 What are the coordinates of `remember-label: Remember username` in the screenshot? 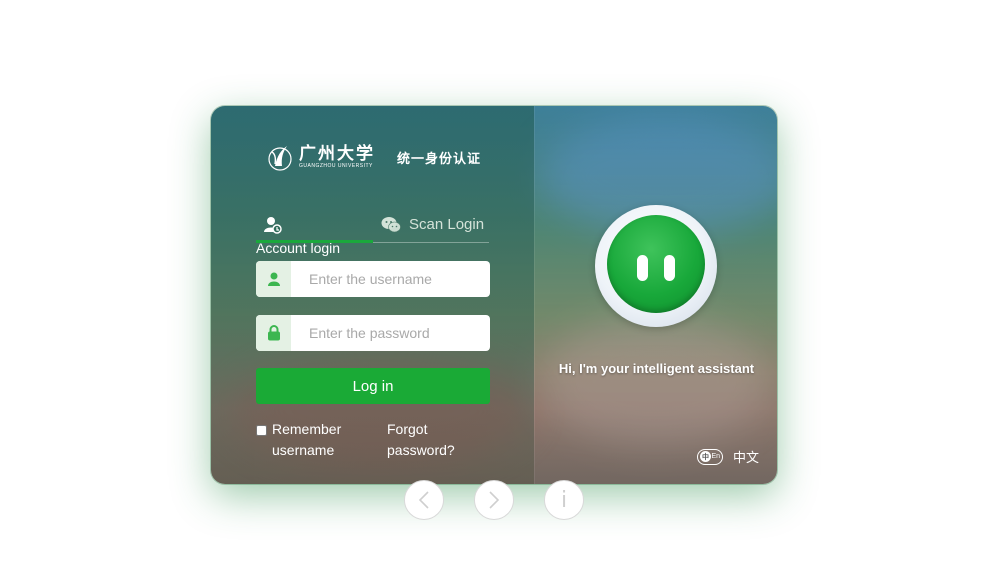 It's located at (307, 439).